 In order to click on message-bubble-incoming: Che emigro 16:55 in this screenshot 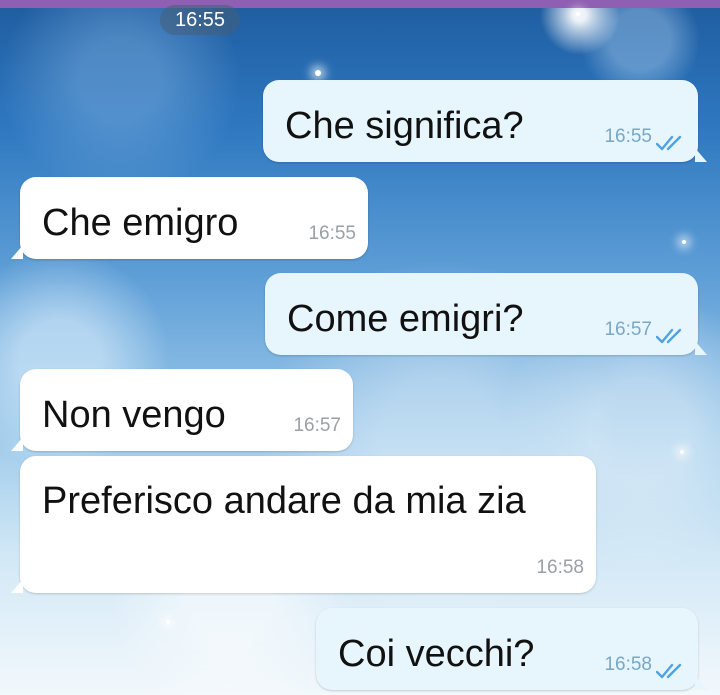, I will do `click(189, 218)`.